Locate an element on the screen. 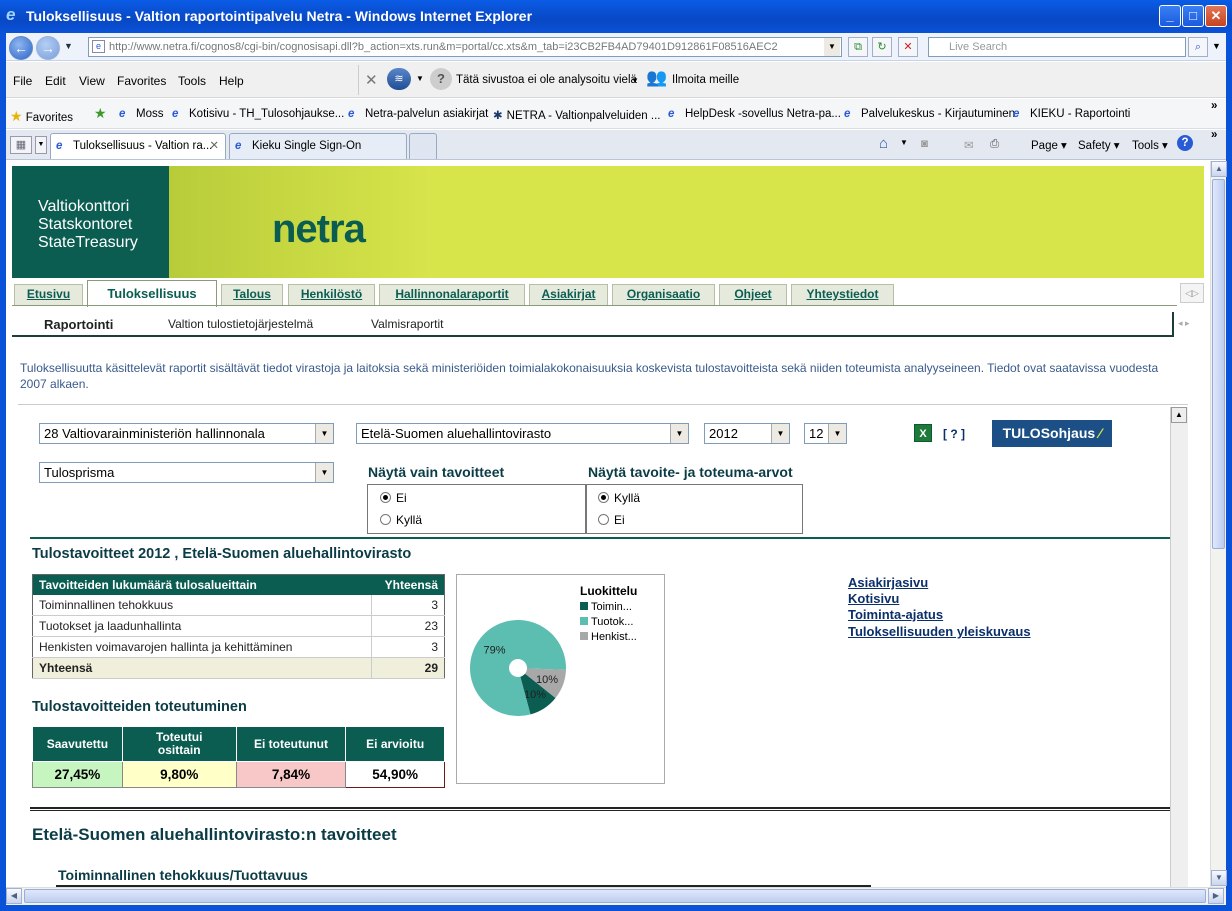  realization-title: Tulostavoitteiden toteutuminen is located at coordinates (139, 707).